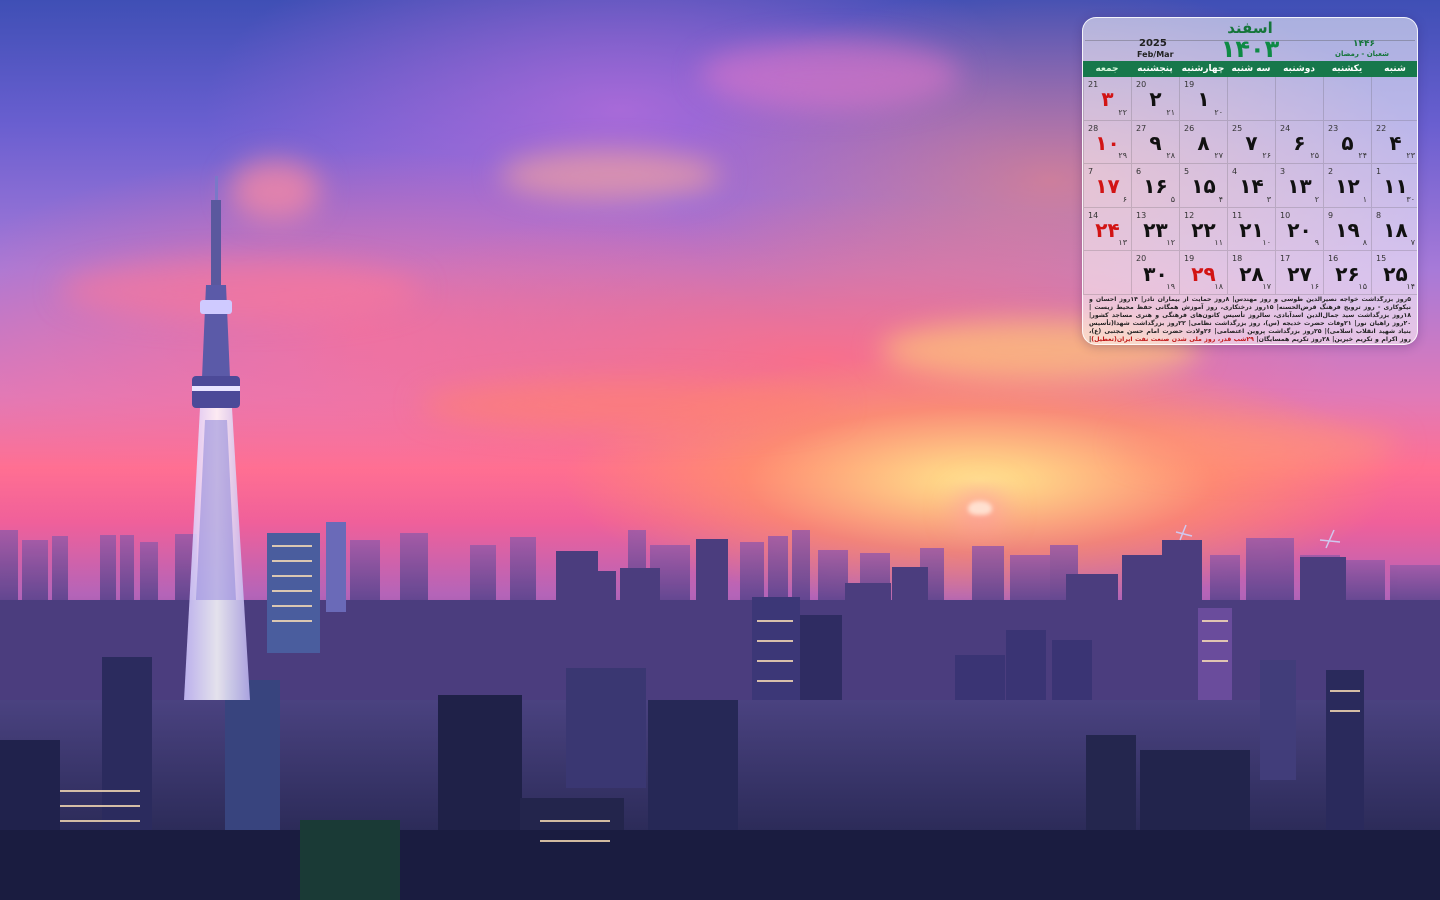  I want to click on hijri-date: ۱۷, so click(1266, 286).